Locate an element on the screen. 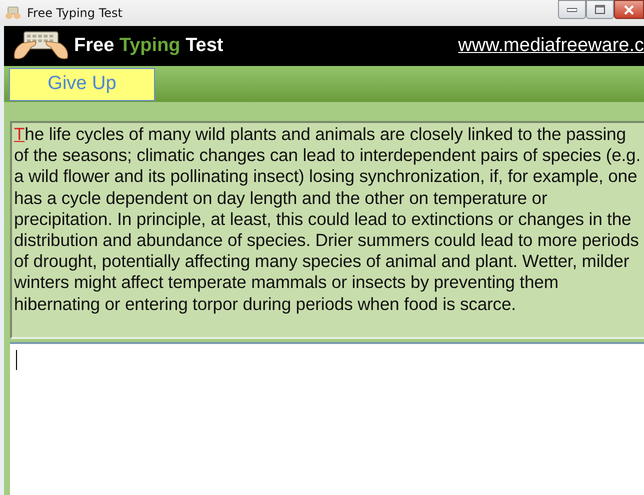  minimize-icon is located at coordinates (572, 10).